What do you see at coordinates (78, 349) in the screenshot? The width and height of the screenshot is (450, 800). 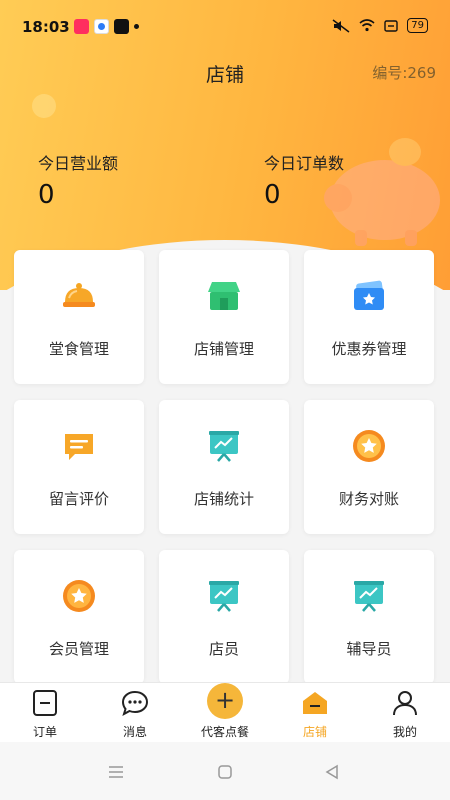 I see `dine-in-management-label: 堂食管理` at bounding box center [78, 349].